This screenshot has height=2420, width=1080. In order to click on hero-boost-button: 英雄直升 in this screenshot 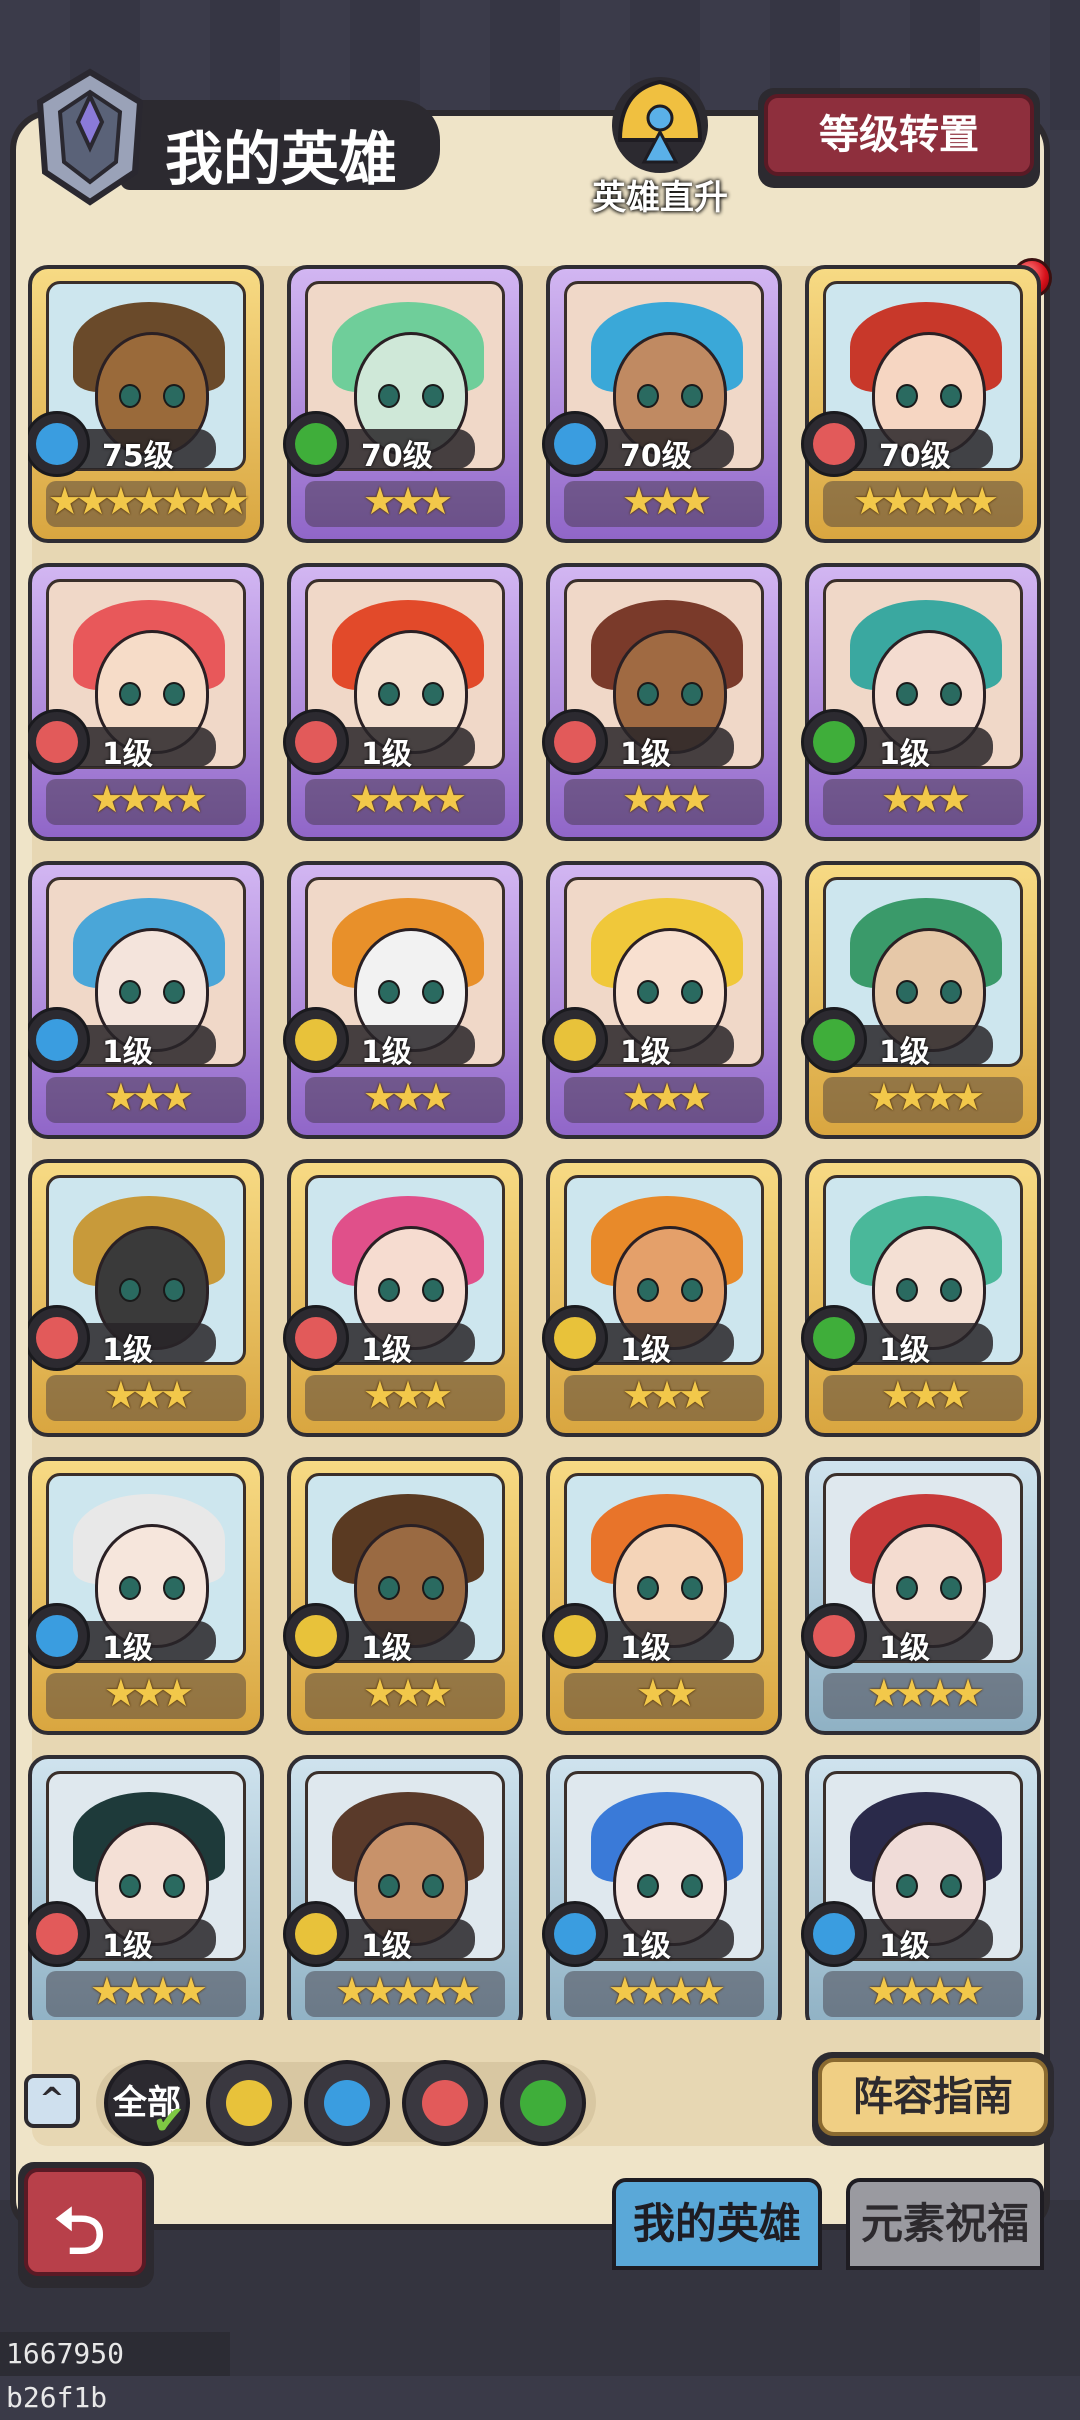, I will do `click(660, 145)`.